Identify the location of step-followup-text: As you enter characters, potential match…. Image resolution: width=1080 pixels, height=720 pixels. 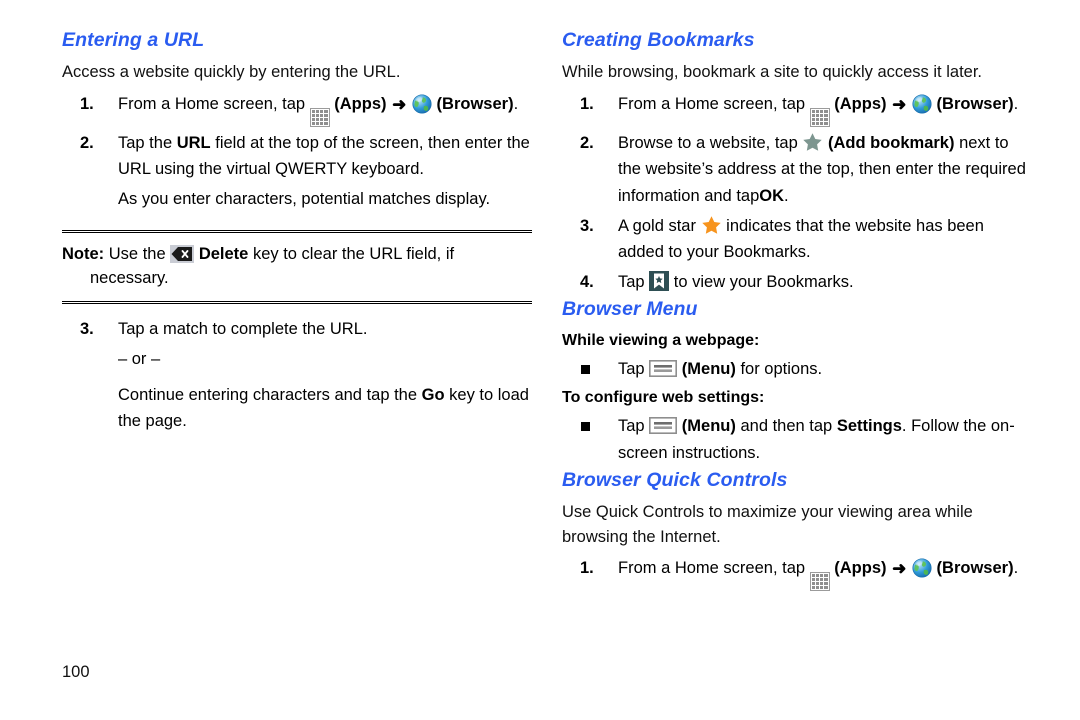
(304, 198).